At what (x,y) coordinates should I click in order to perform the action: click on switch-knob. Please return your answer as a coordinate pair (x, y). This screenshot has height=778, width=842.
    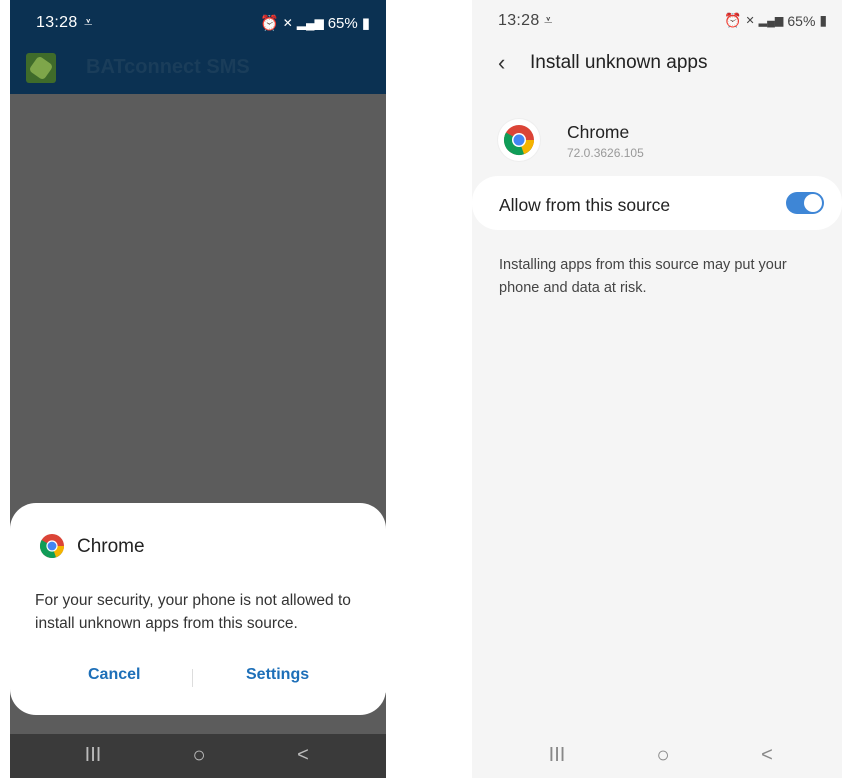
    Looking at the image, I should click on (813, 203).